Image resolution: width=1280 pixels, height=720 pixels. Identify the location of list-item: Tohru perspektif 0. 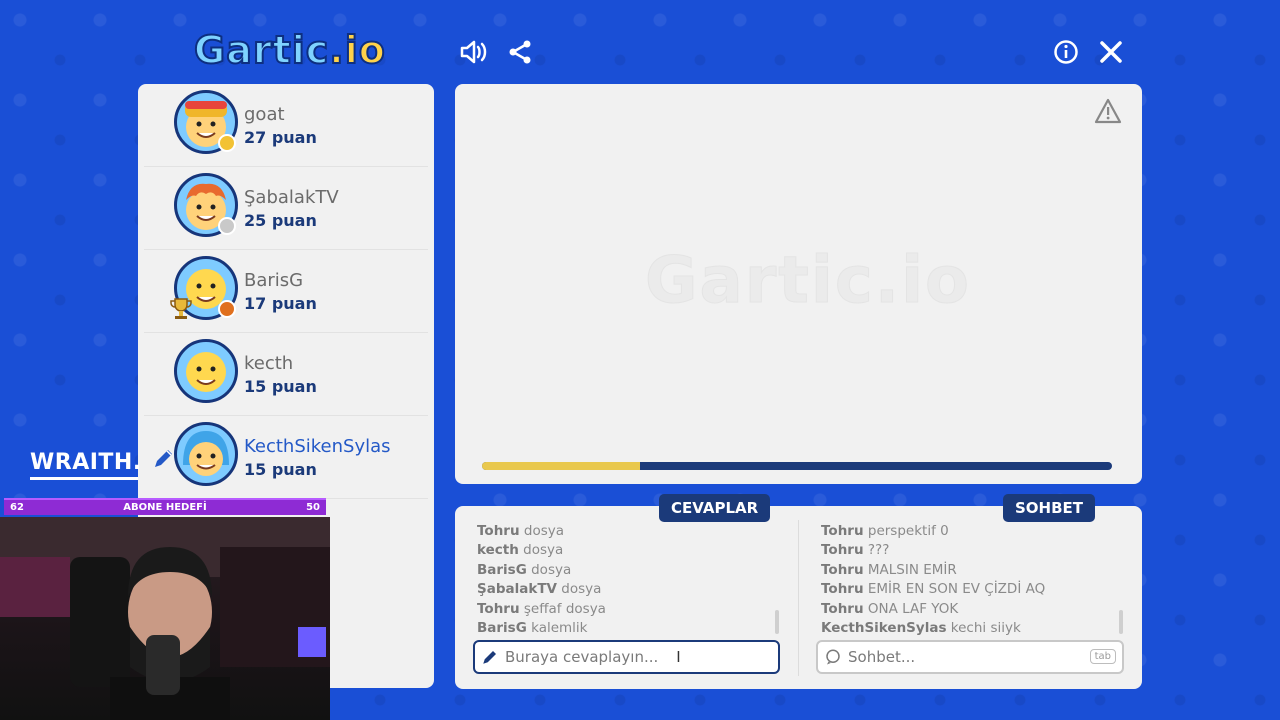
(885, 531).